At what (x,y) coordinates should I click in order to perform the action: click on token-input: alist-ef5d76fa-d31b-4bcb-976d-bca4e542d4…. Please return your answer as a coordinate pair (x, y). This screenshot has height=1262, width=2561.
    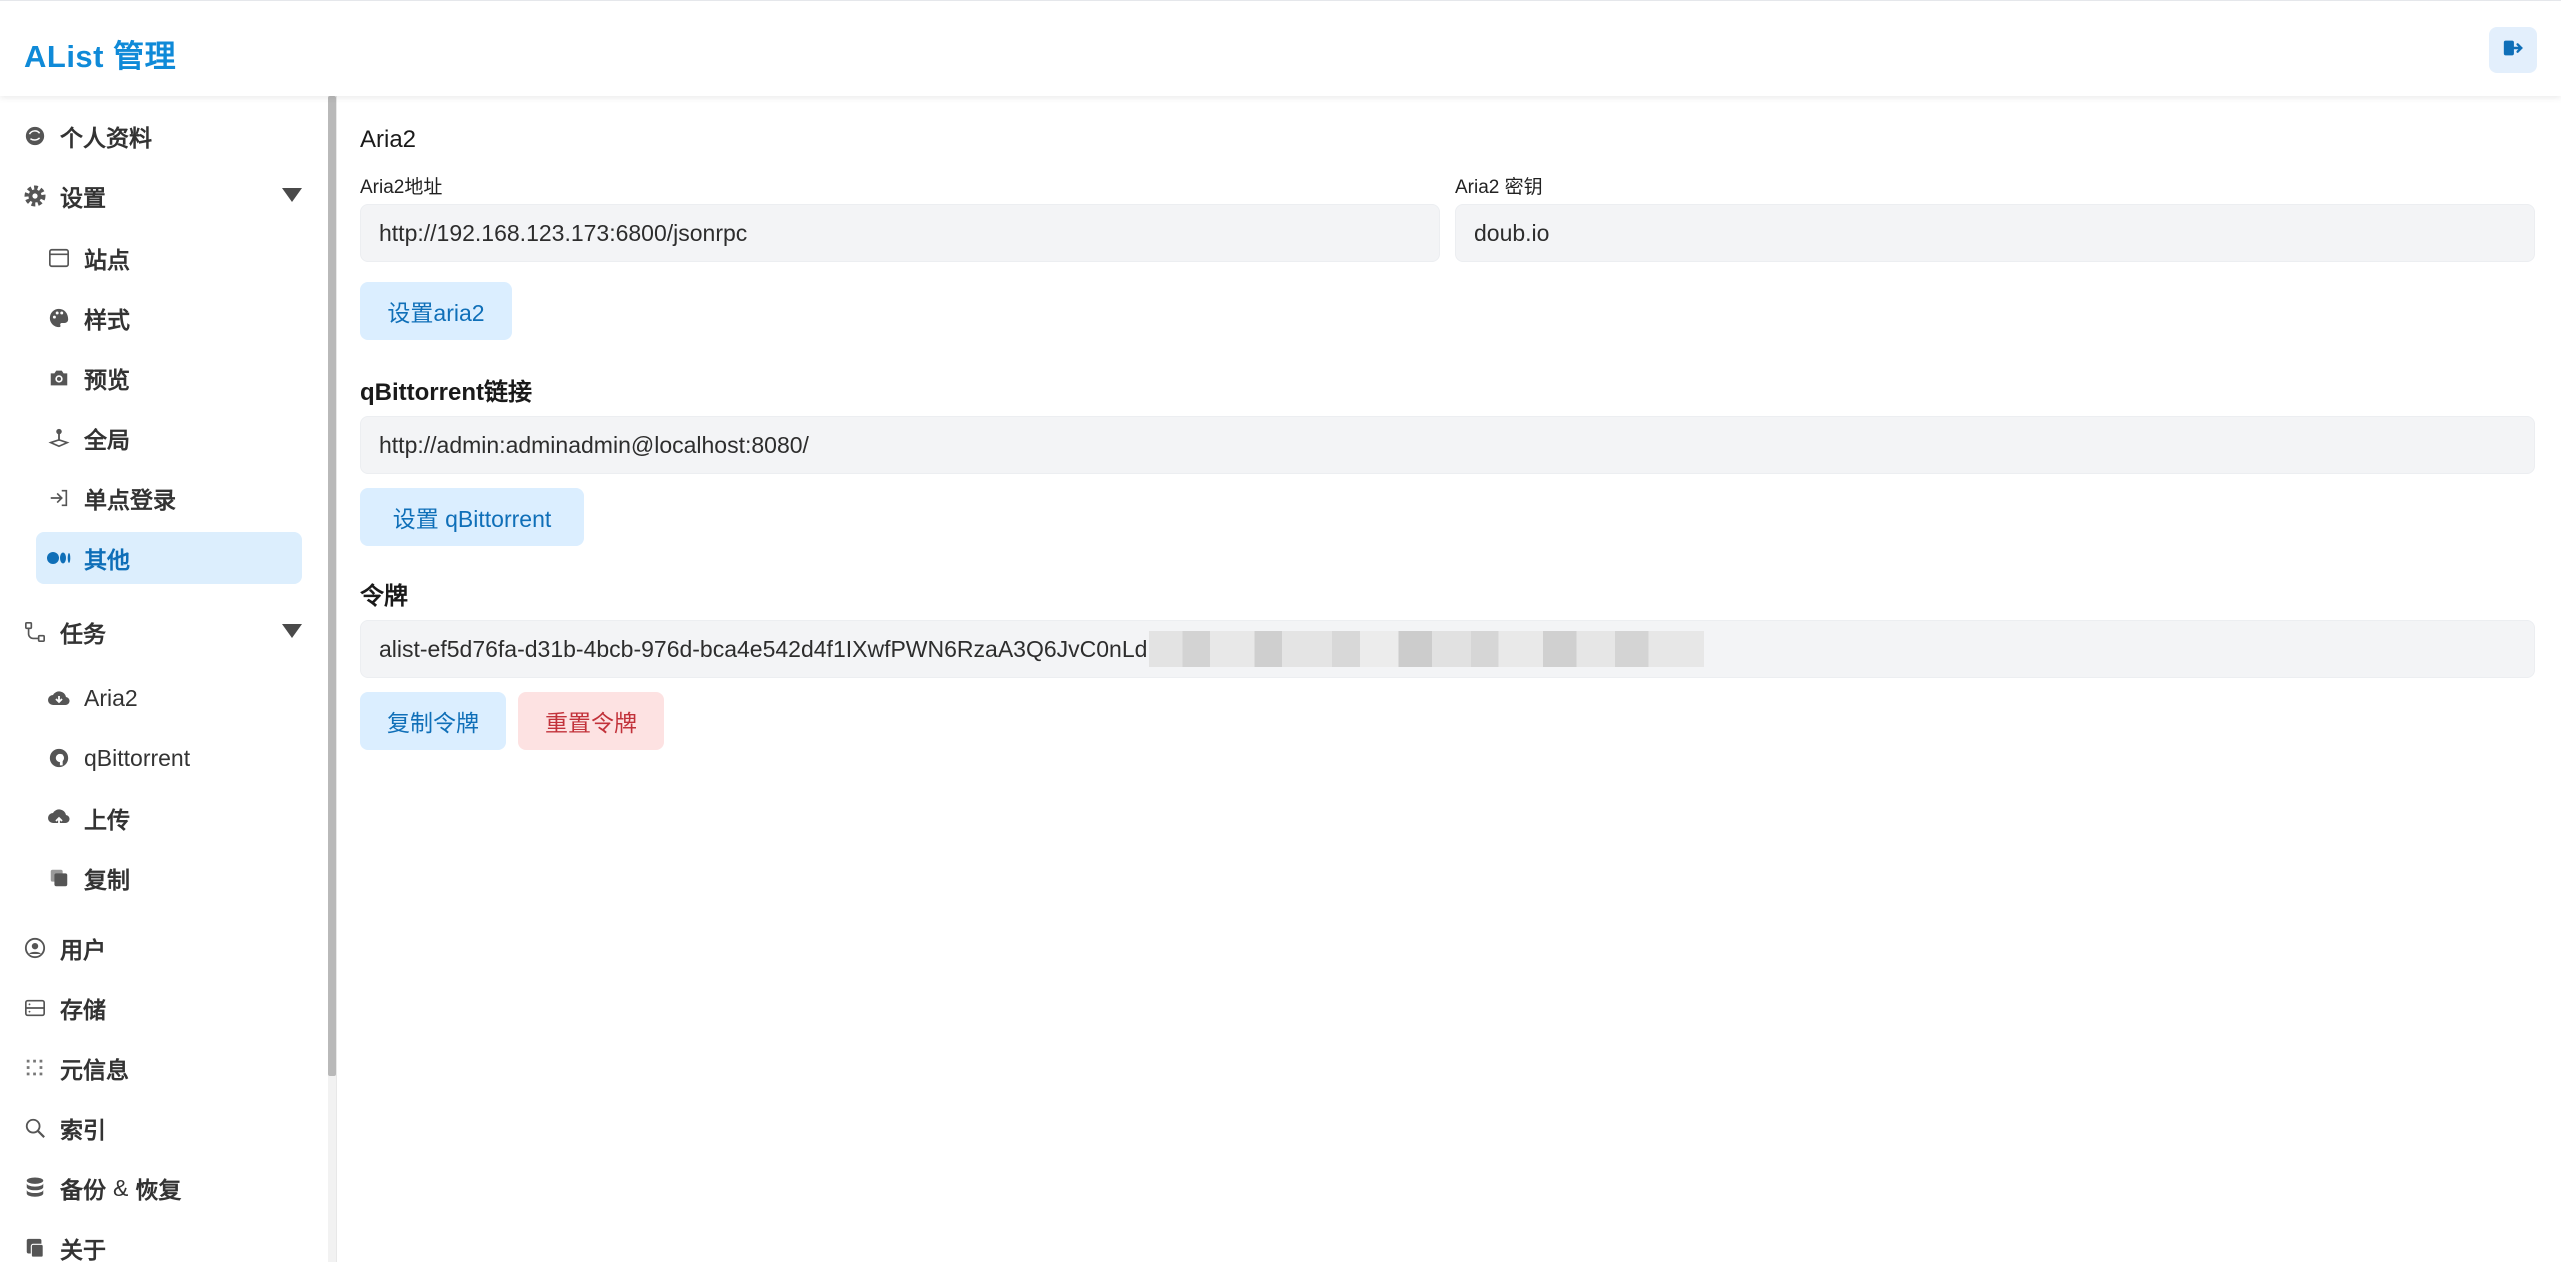
    Looking at the image, I should click on (1447, 649).